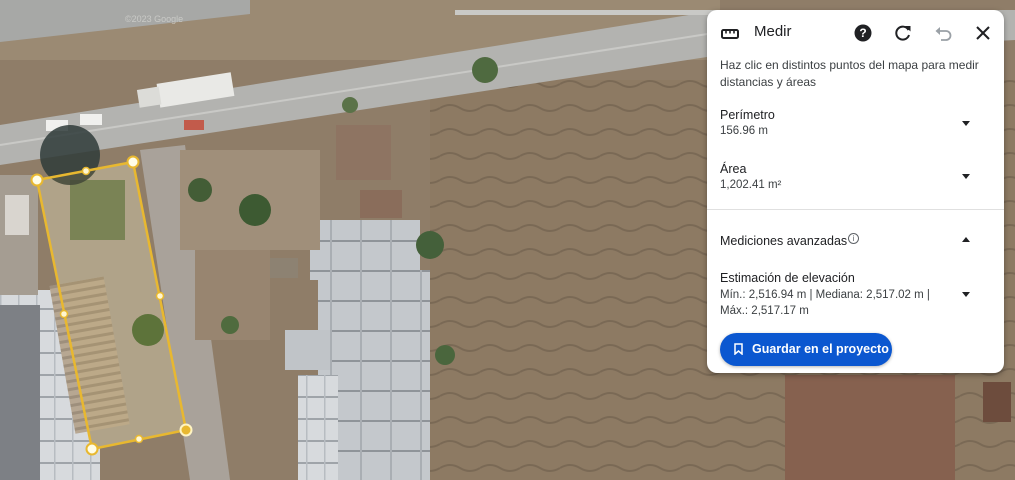 The width and height of the screenshot is (1015, 480). Describe the element at coordinates (983, 33) in the screenshot. I see `close-icon` at that location.